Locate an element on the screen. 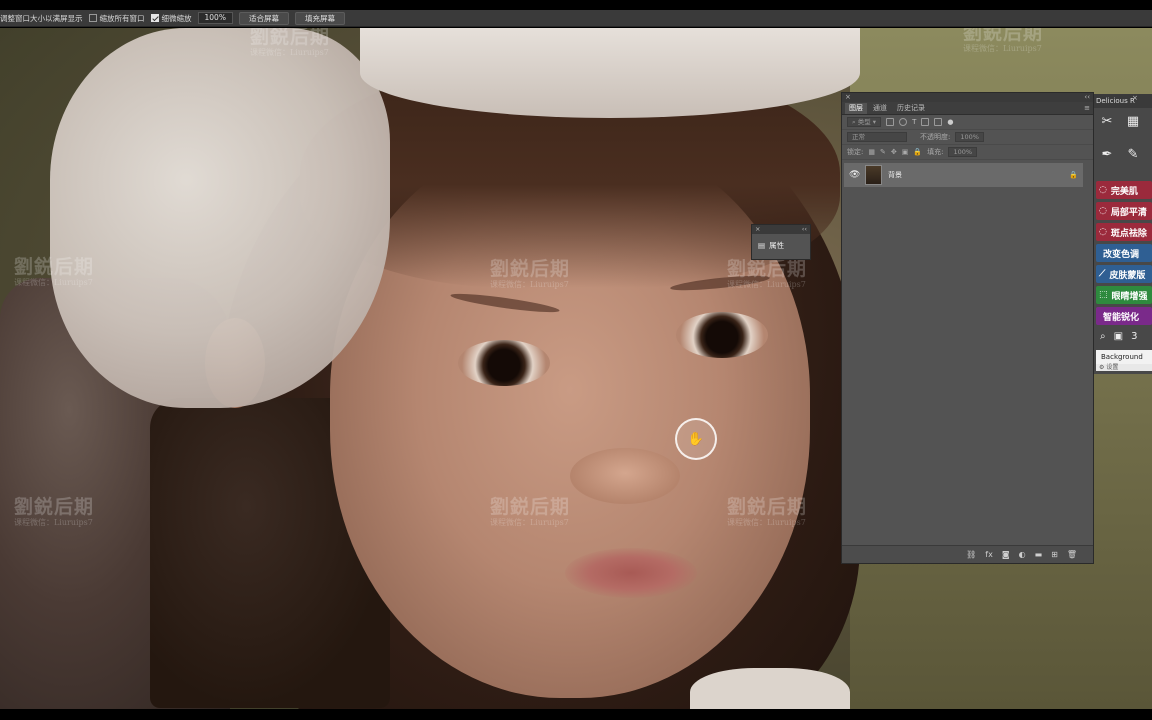  panel-menu-icon: ≡ is located at coordinates (1087, 108).